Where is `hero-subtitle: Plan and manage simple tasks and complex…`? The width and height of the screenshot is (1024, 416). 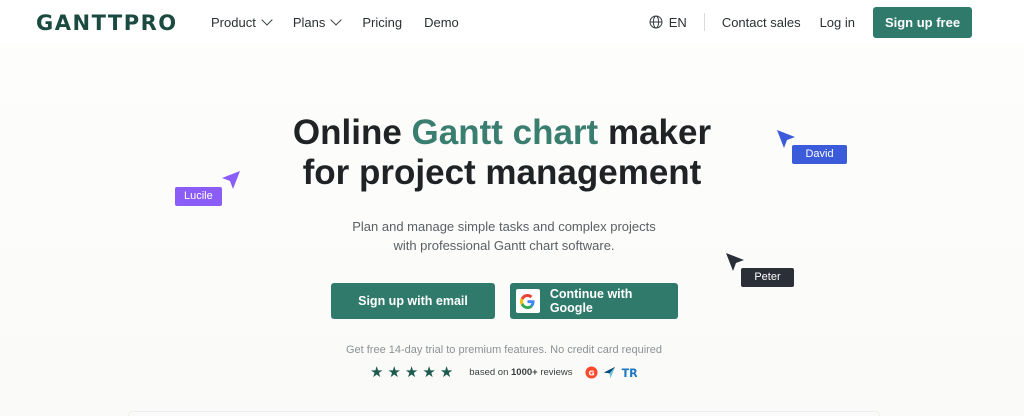 hero-subtitle: Plan and manage simple tasks and complex… is located at coordinates (504, 236).